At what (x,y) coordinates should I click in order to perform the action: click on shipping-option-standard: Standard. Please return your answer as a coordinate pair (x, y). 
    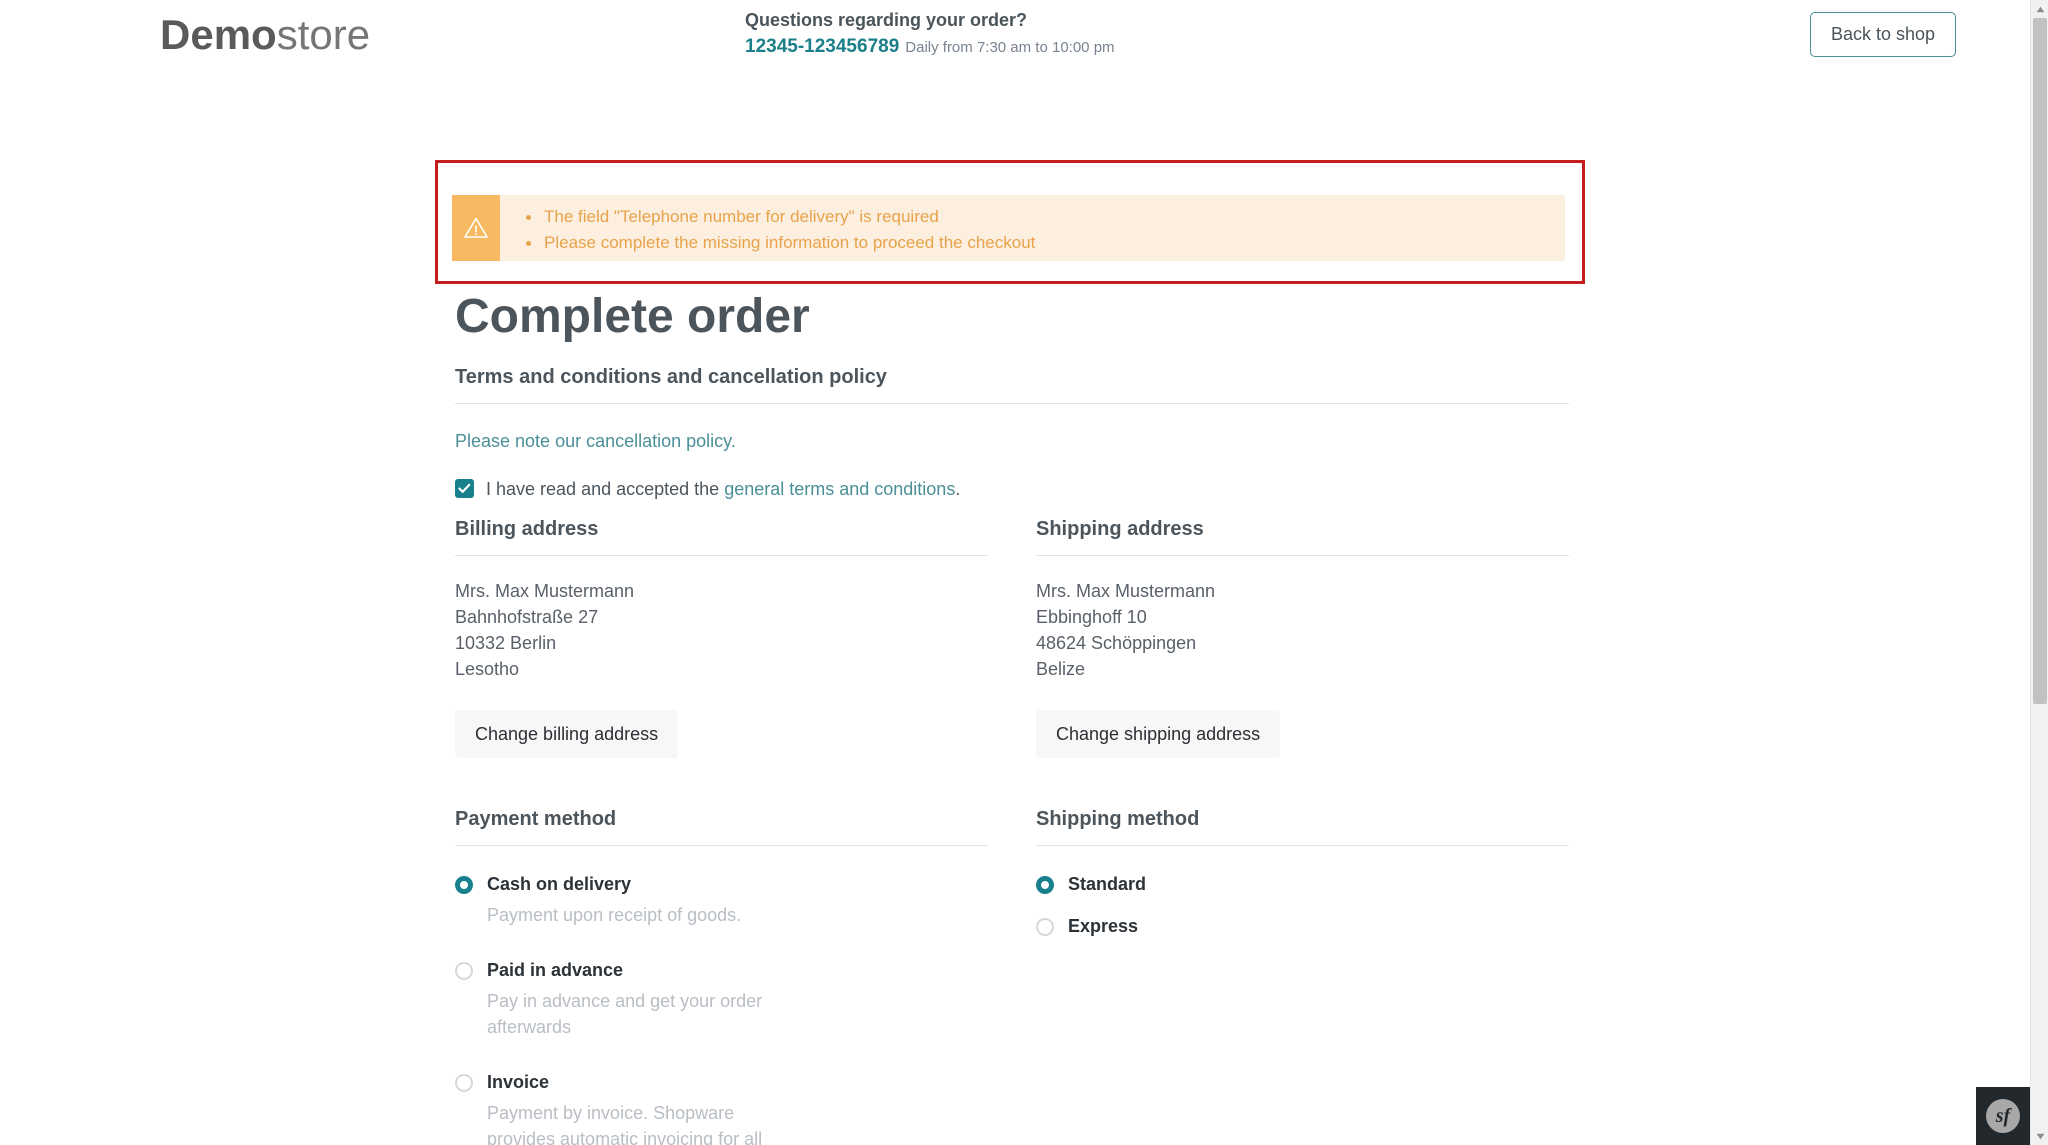
    Looking at the image, I should click on (1302, 884).